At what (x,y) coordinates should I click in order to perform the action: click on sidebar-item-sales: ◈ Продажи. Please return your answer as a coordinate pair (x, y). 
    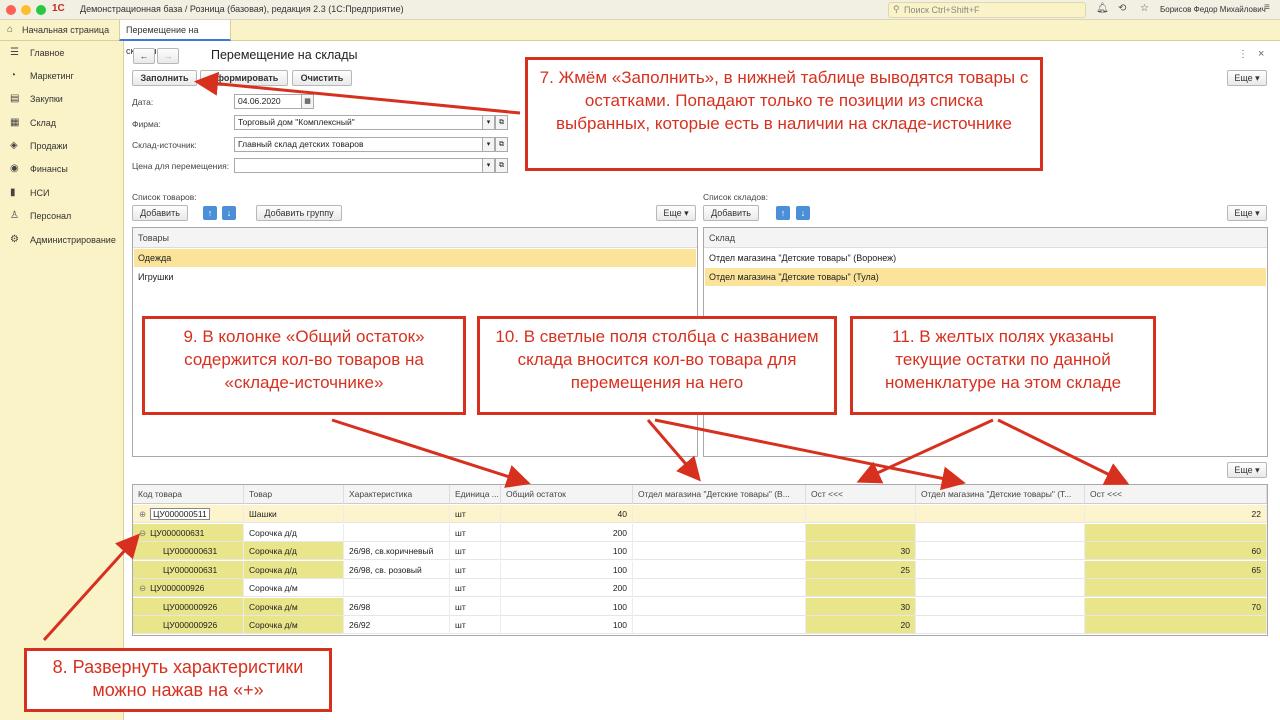
    Looking at the image, I should click on (62, 146).